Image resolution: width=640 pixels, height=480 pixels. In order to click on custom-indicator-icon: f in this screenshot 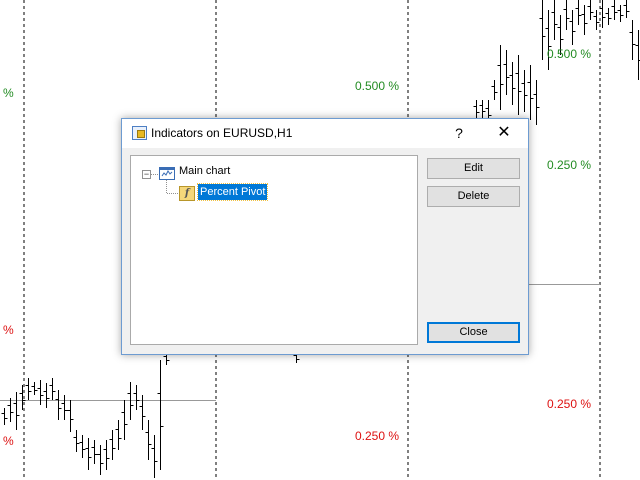, I will do `click(187, 193)`.